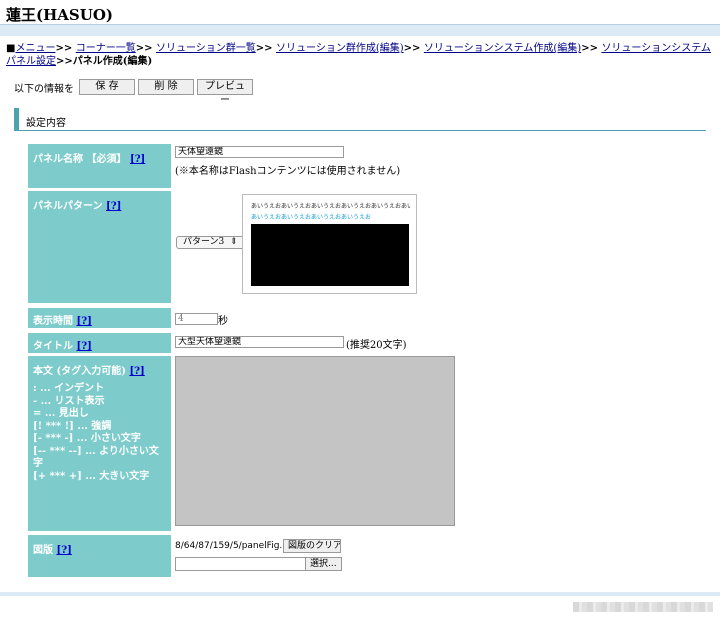 The width and height of the screenshot is (720, 623). Describe the element at coordinates (136, 371) in the screenshot. I see `body-help-link: [?]` at that location.